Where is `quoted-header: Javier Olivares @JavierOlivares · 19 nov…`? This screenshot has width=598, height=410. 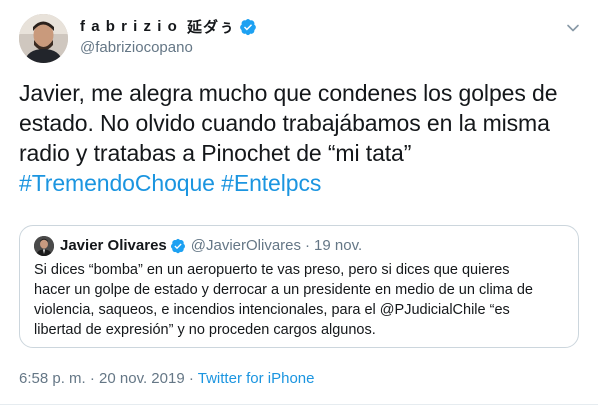 quoted-header: Javier Olivares @JavierOlivares · 19 nov… is located at coordinates (211, 246).